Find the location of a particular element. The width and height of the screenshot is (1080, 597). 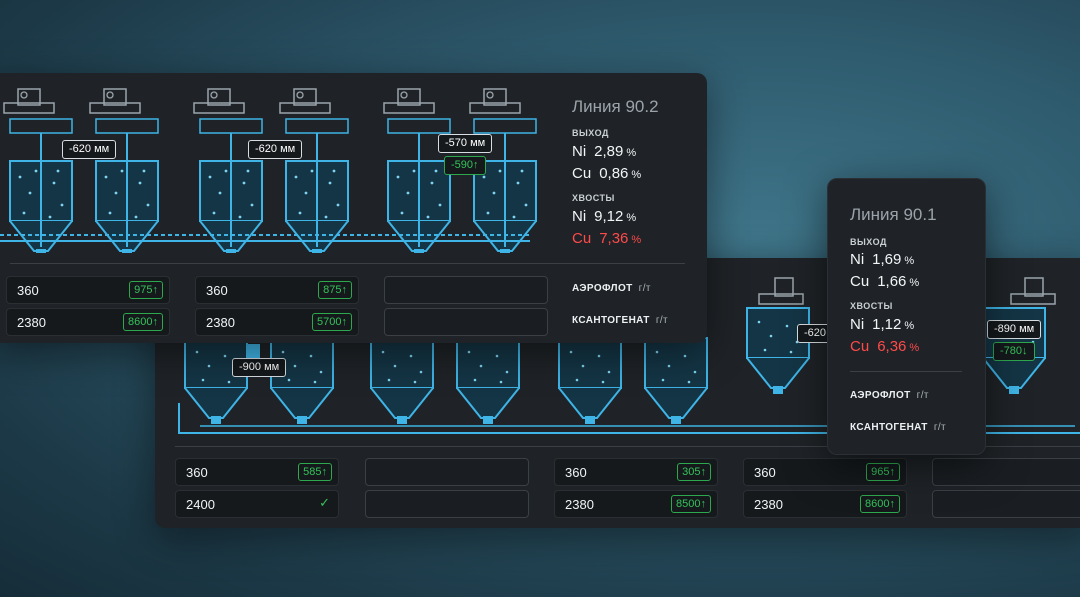

tails-cu: Cu 6,36% is located at coordinates (885, 346).